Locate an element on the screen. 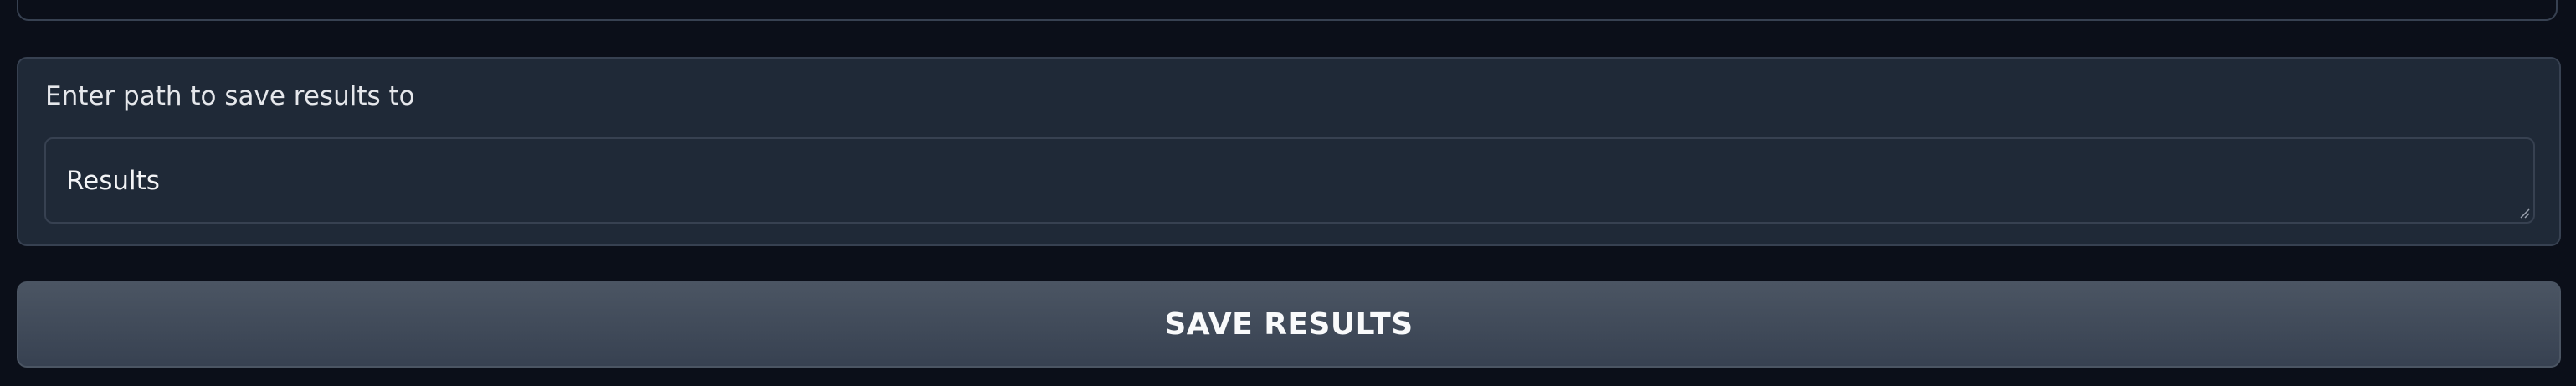  save-path-value: Results is located at coordinates (113, 180).